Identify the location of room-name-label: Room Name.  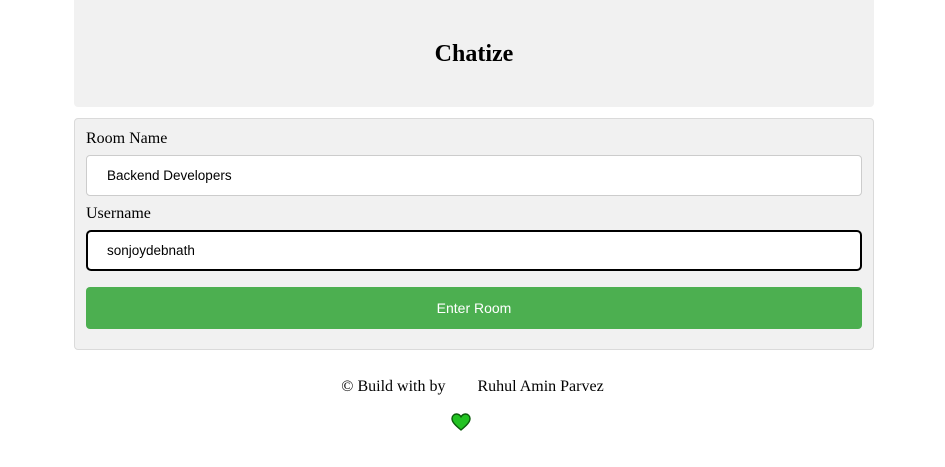
(127, 138).